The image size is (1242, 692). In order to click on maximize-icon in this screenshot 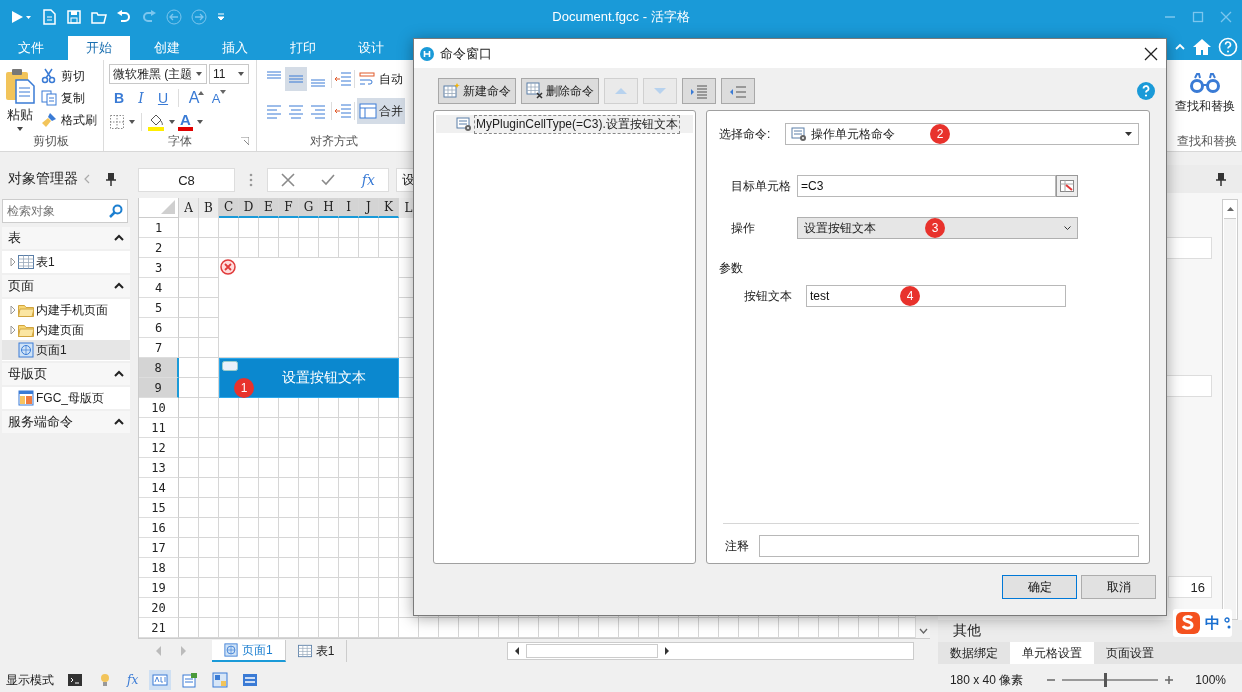, I will do `click(1198, 17)`.